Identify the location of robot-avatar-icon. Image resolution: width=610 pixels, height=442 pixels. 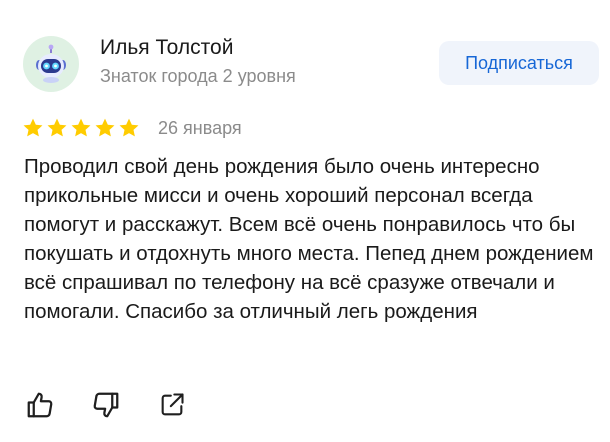
(51, 63).